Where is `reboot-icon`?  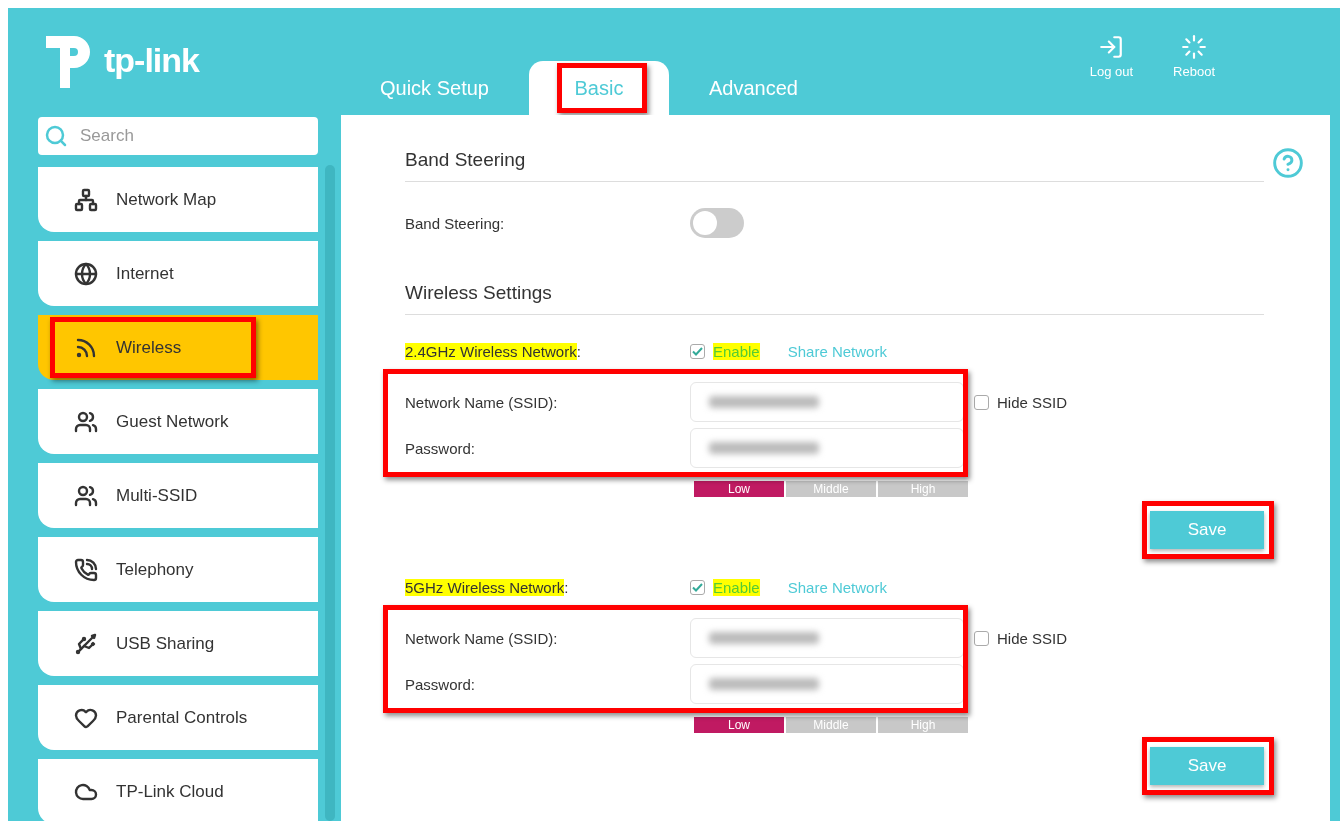
reboot-icon is located at coordinates (1194, 47).